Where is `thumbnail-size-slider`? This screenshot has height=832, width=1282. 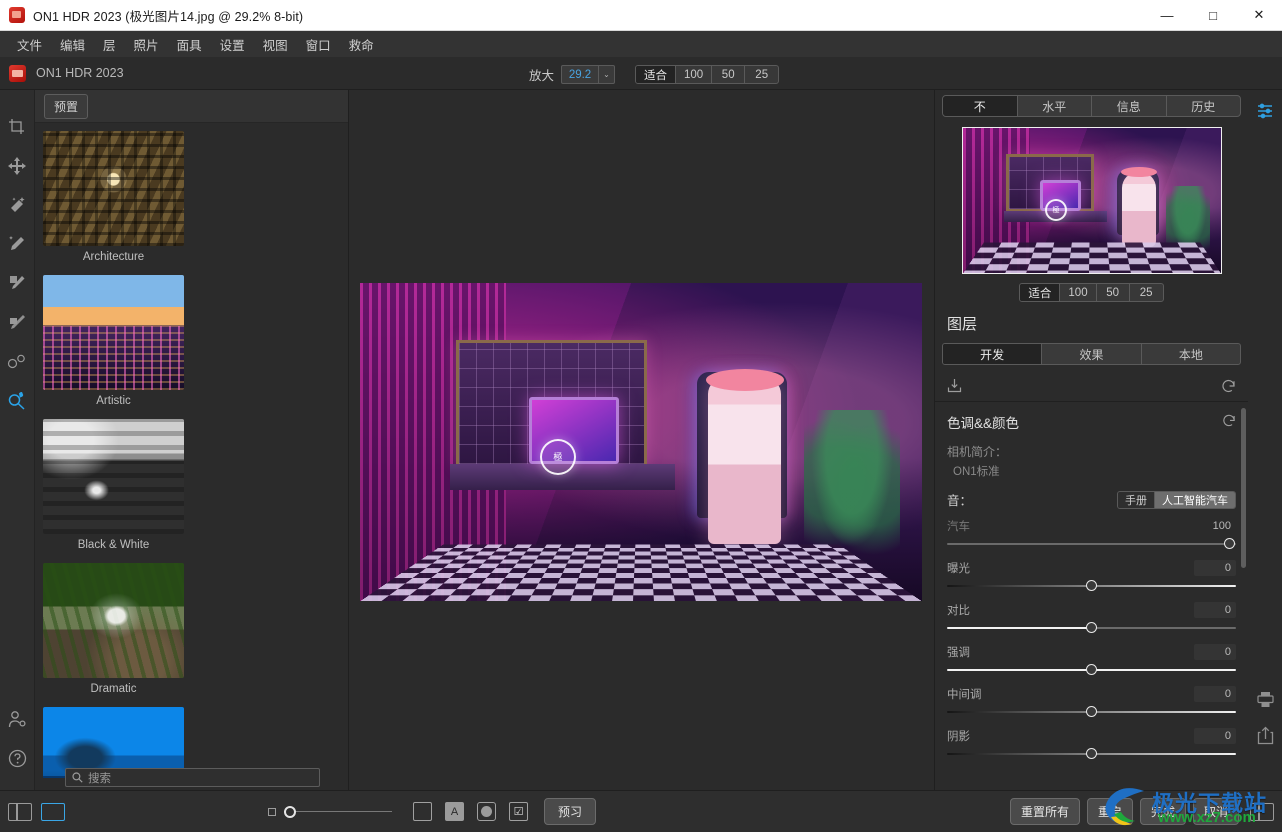
thumbnail-size-slider is located at coordinates (338, 811).